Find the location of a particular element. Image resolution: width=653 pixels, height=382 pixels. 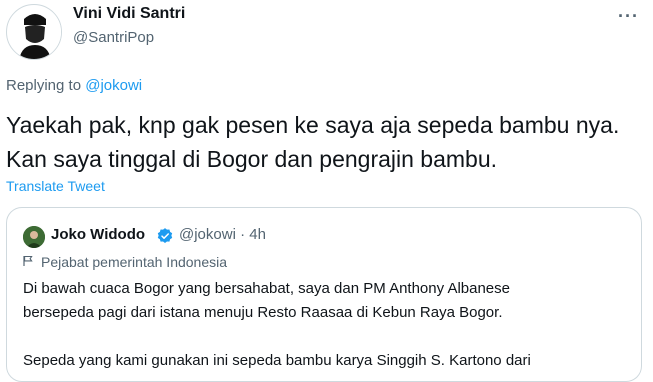

more-dots-icon: ··· is located at coordinates (628, 16).